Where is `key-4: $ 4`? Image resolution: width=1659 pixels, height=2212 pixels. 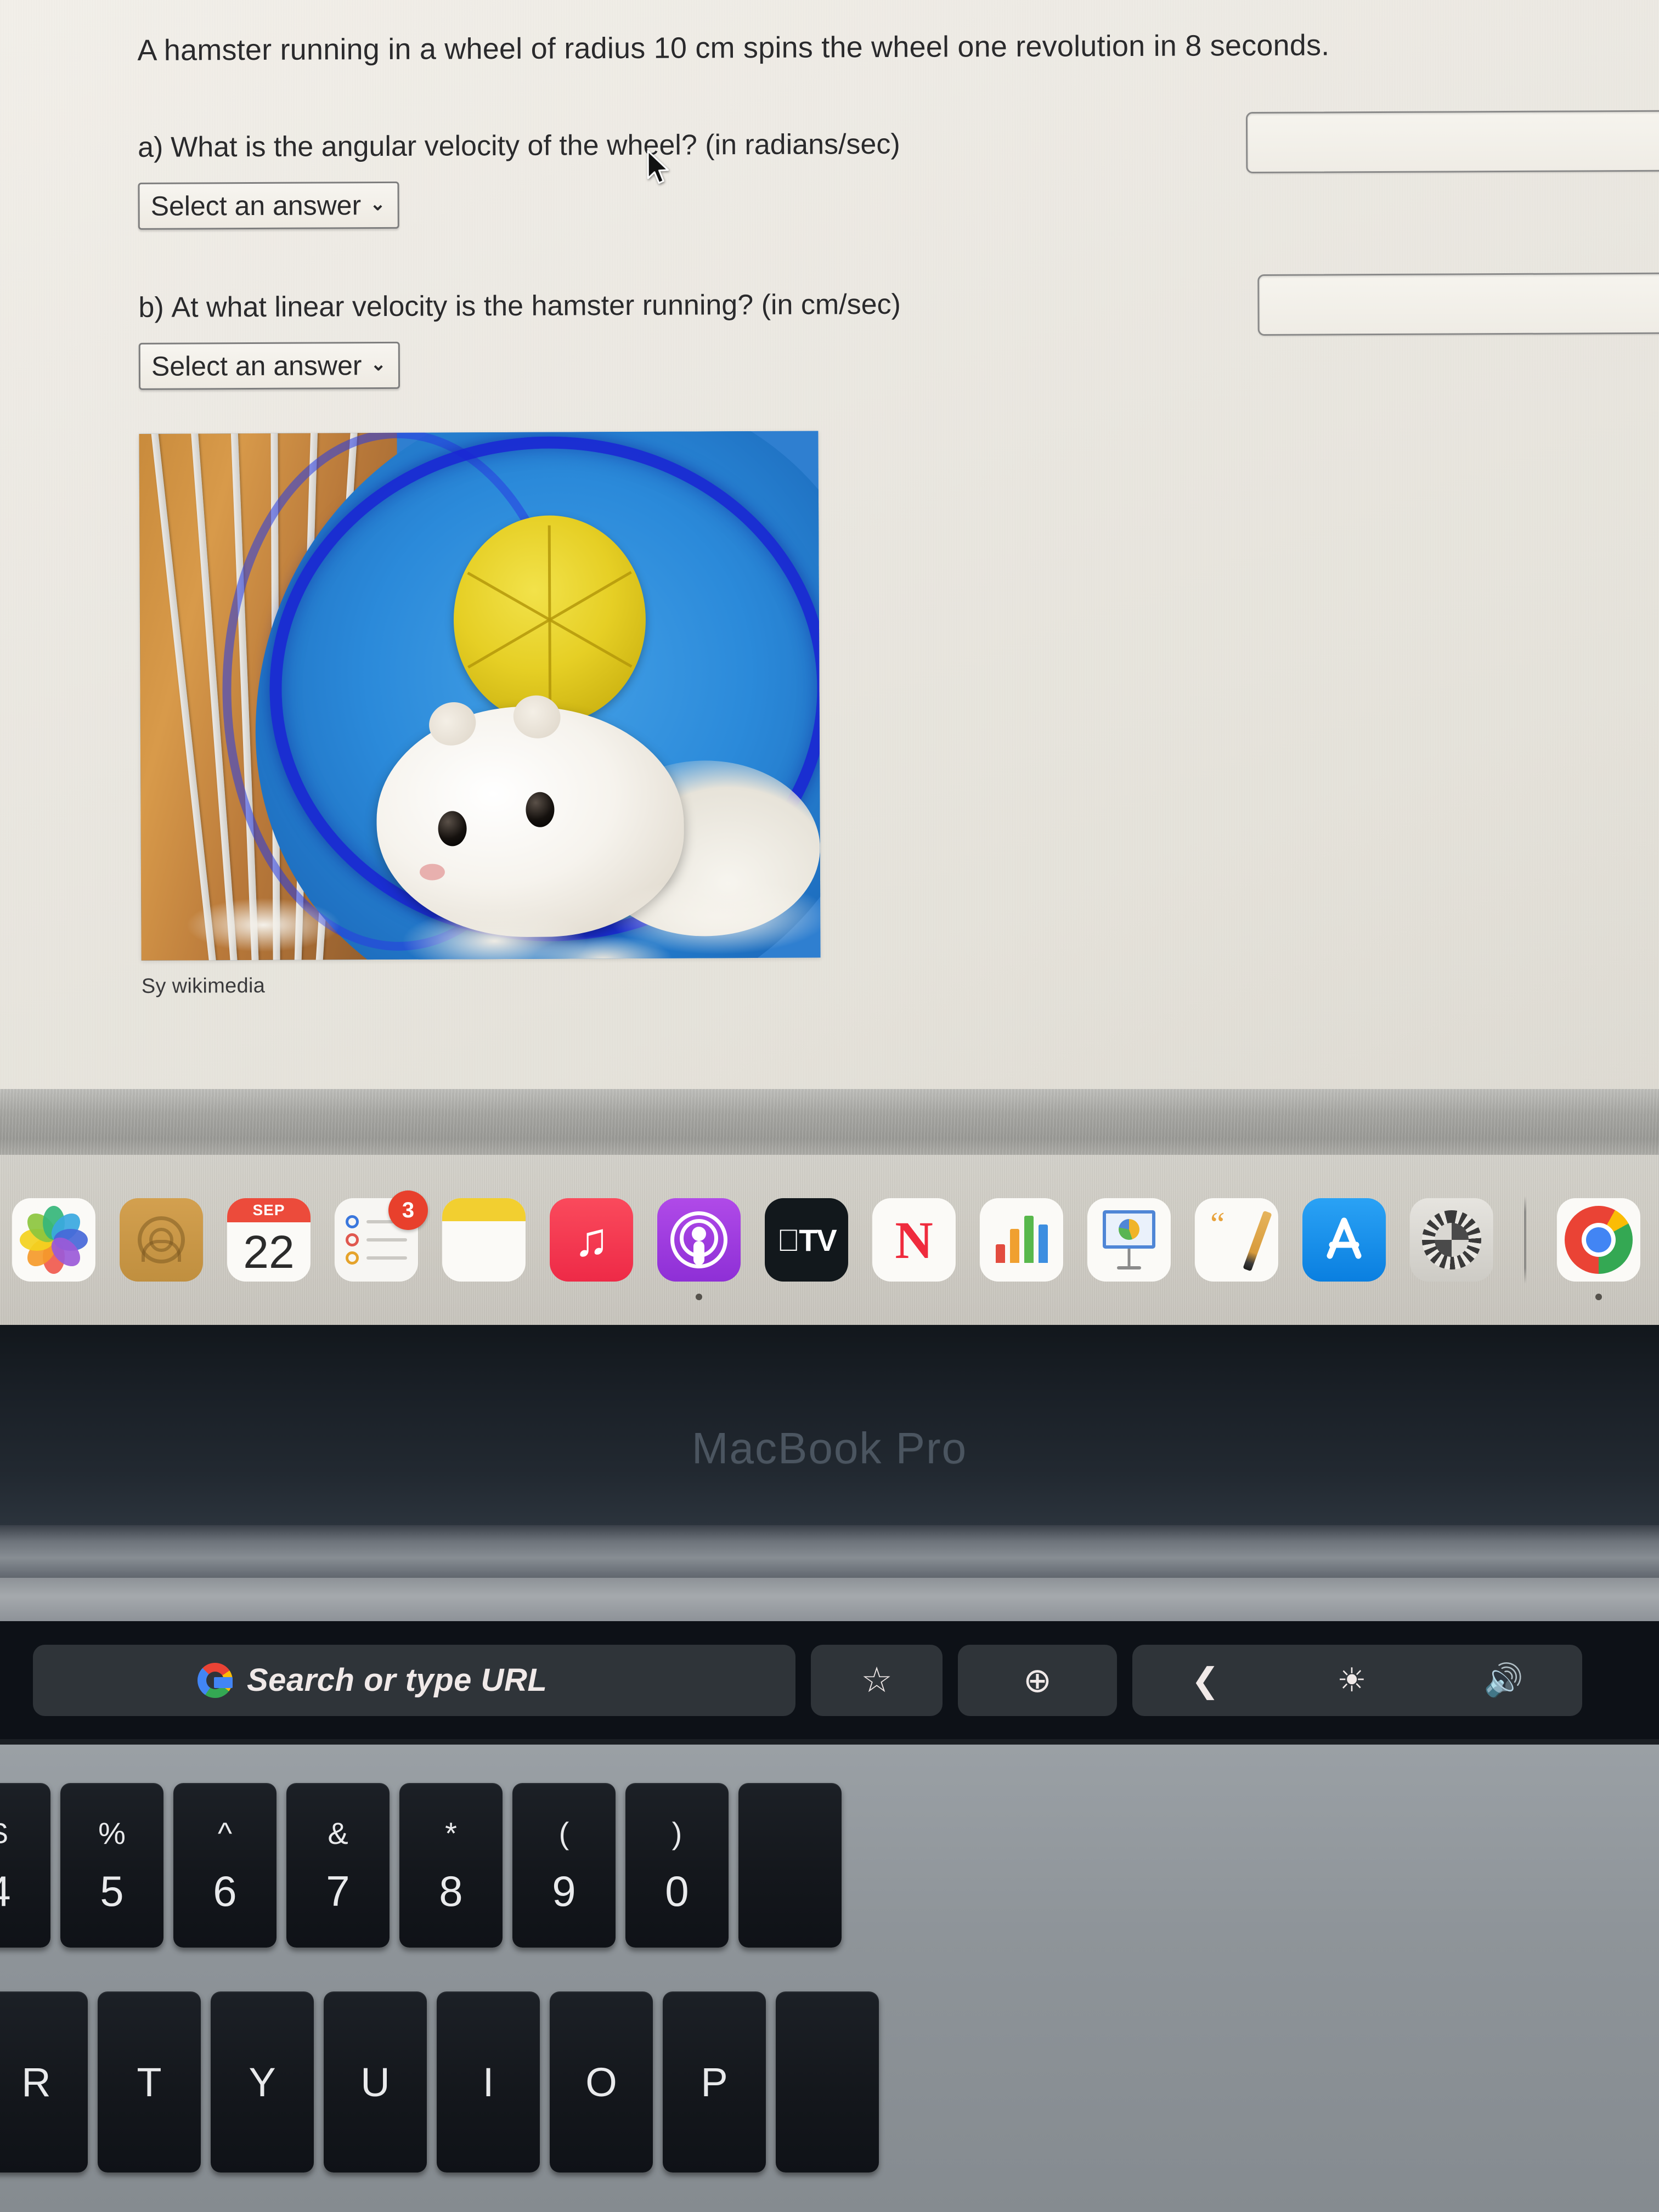 key-4: $ 4 is located at coordinates (25, 1865).